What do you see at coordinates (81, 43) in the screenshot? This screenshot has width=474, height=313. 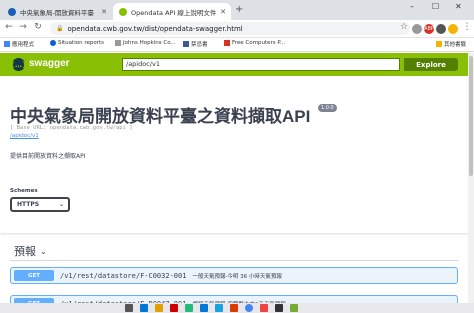 I see `bookmark-label: Situation reports` at bounding box center [81, 43].